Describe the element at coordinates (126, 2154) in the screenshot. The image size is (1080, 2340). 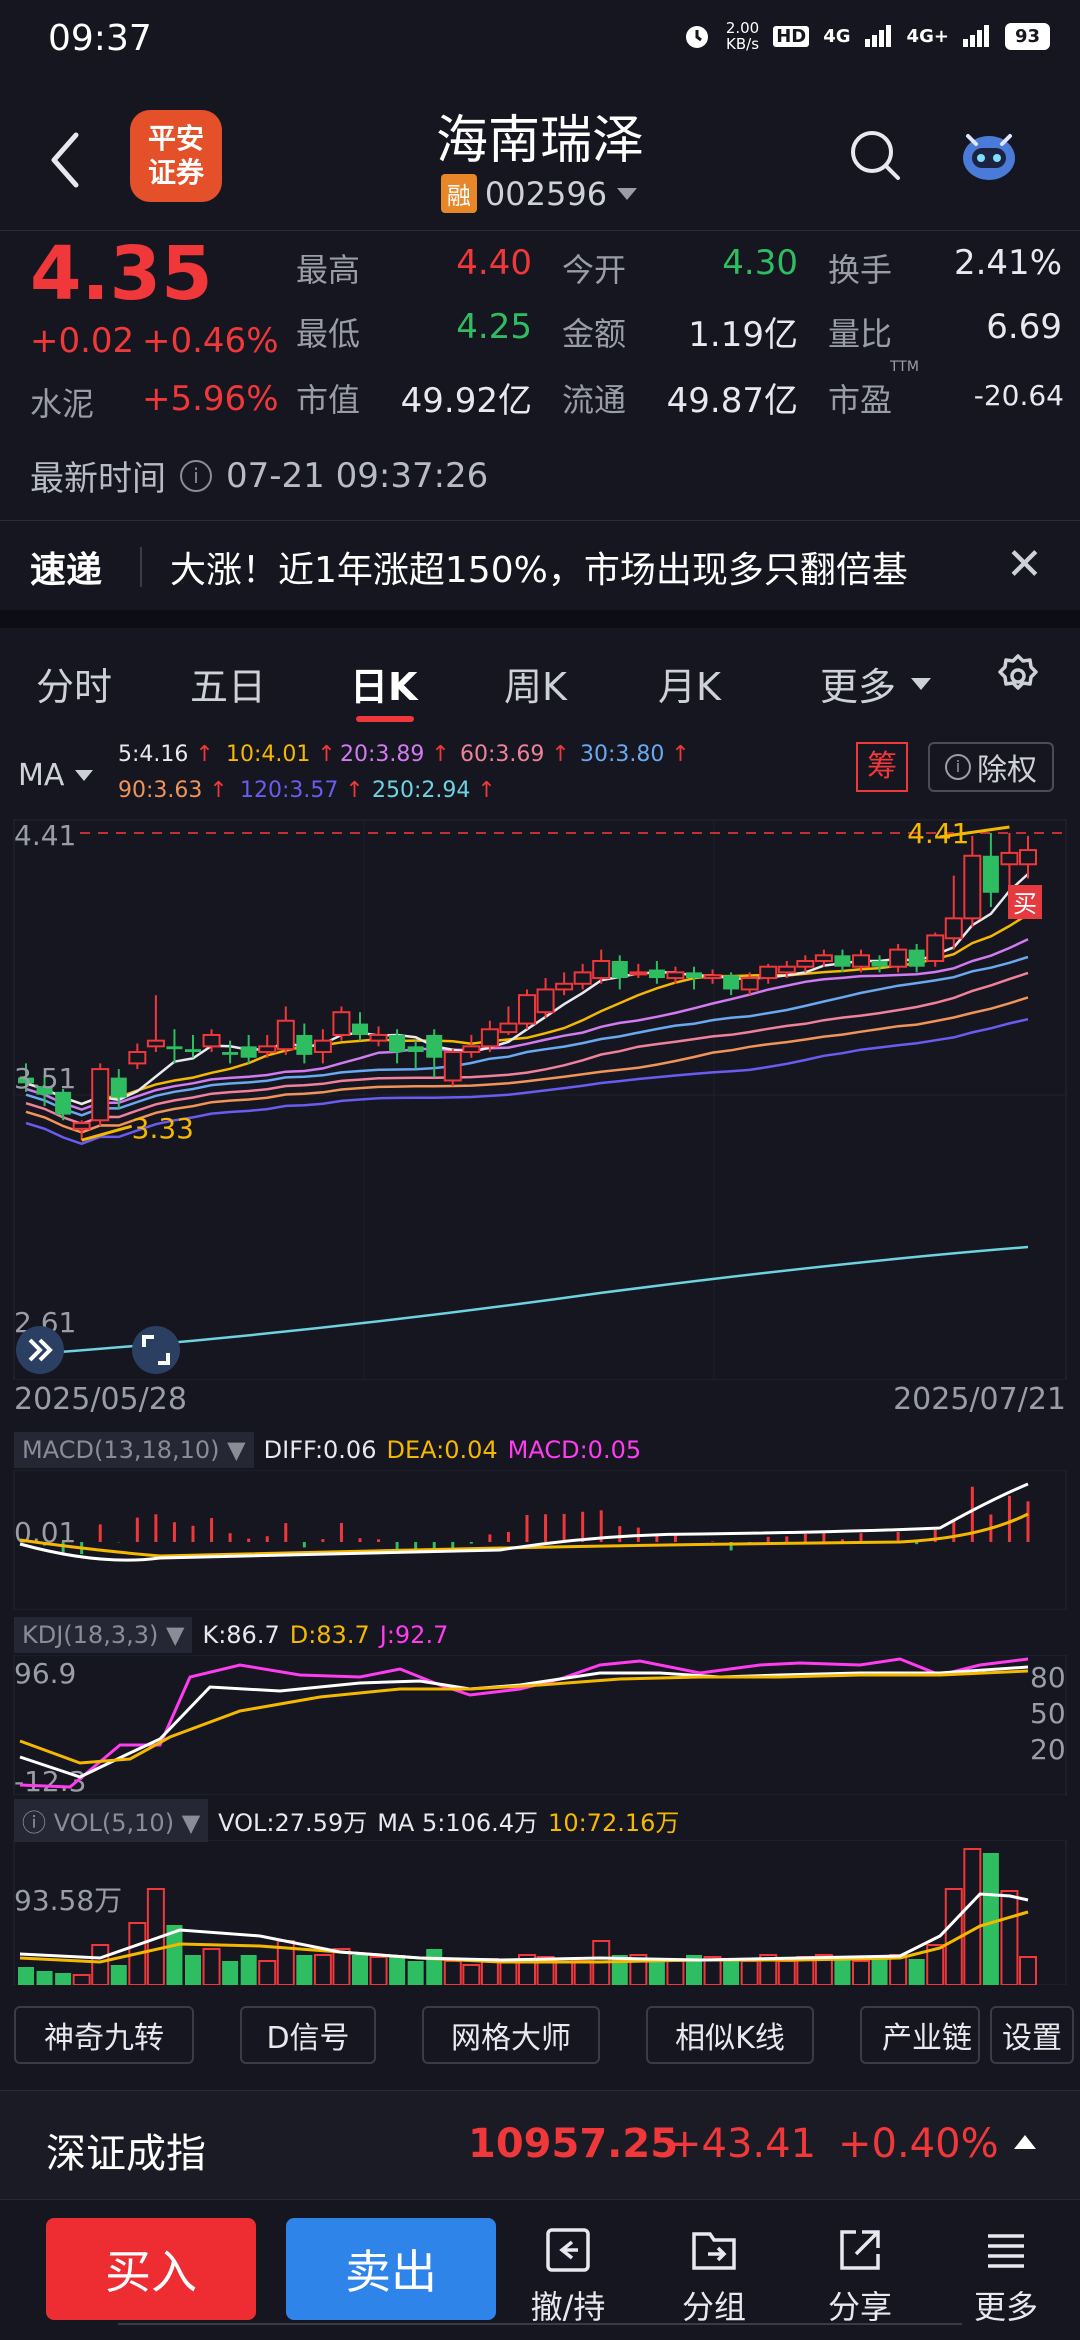
I see `index-name: 深证成指` at that location.